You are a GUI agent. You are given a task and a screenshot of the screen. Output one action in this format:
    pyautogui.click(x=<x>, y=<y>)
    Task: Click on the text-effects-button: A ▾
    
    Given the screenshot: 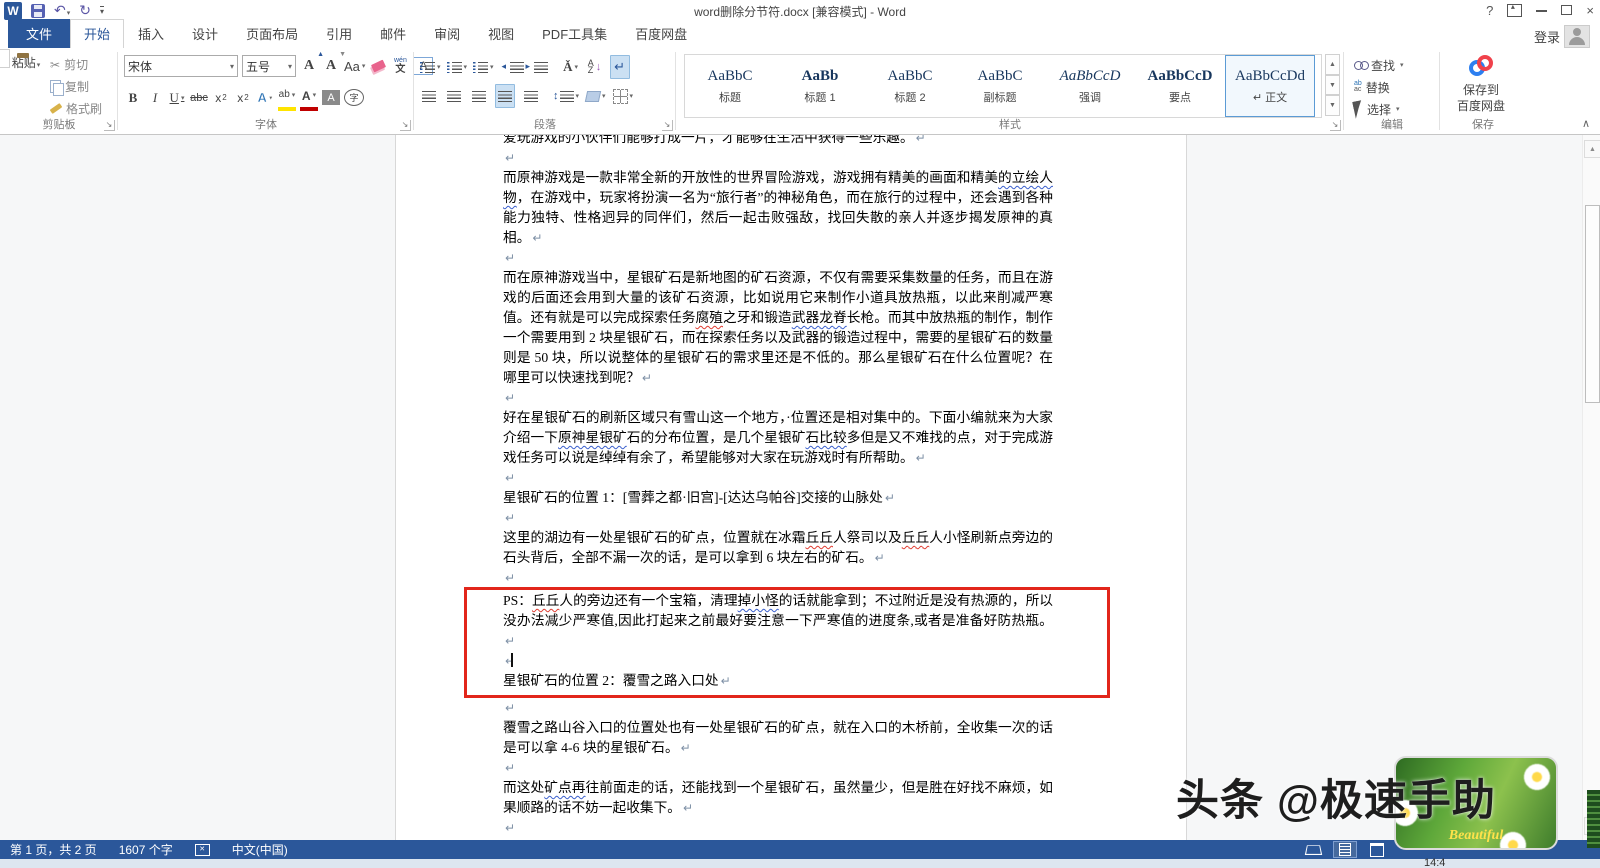 What is the action you would take?
    pyautogui.click(x=265, y=98)
    